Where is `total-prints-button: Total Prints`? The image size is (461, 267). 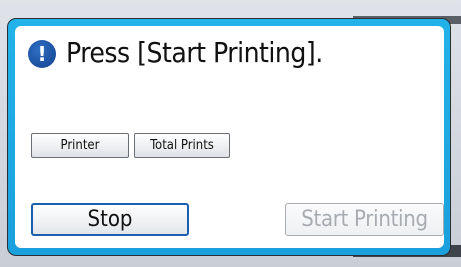 total-prints-button: Total Prints is located at coordinates (182, 145).